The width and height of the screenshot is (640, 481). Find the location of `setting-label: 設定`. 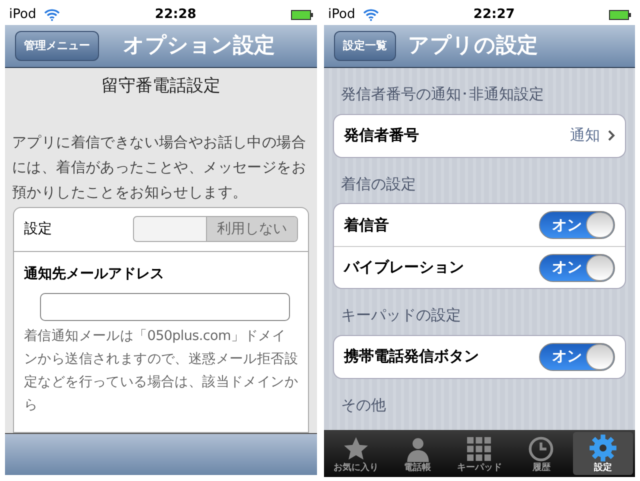

setting-label: 設定 is located at coordinates (38, 229).